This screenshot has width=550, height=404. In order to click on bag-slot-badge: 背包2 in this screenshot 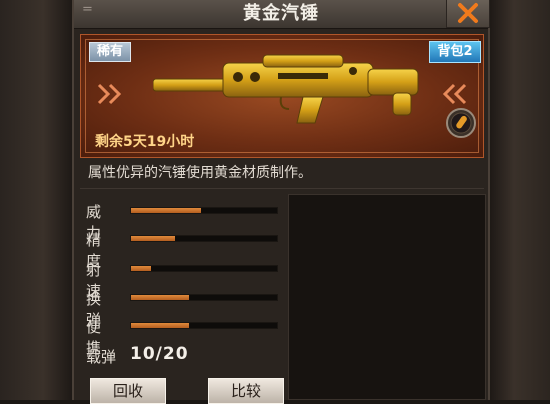, I will do `click(455, 52)`.